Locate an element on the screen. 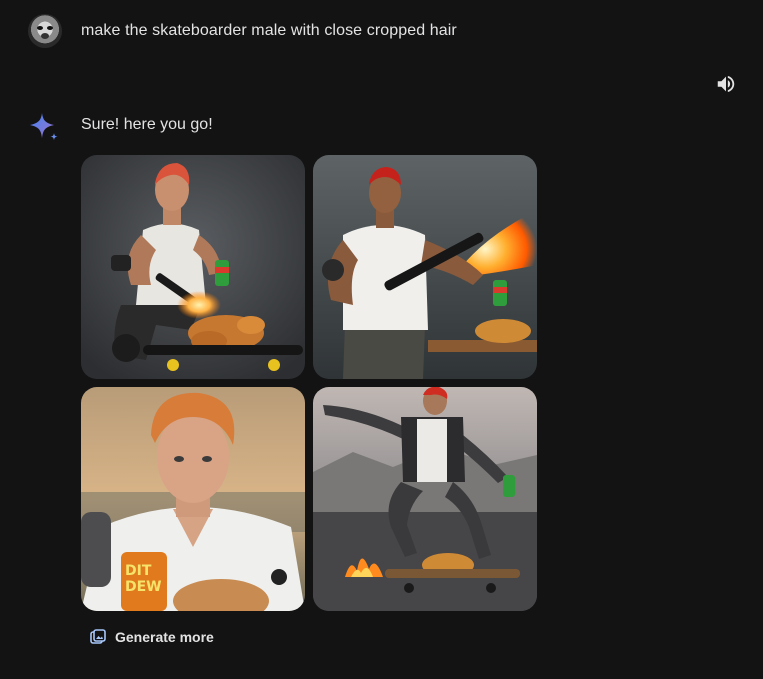  generated-image-4-art is located at coordinates (425, 499).